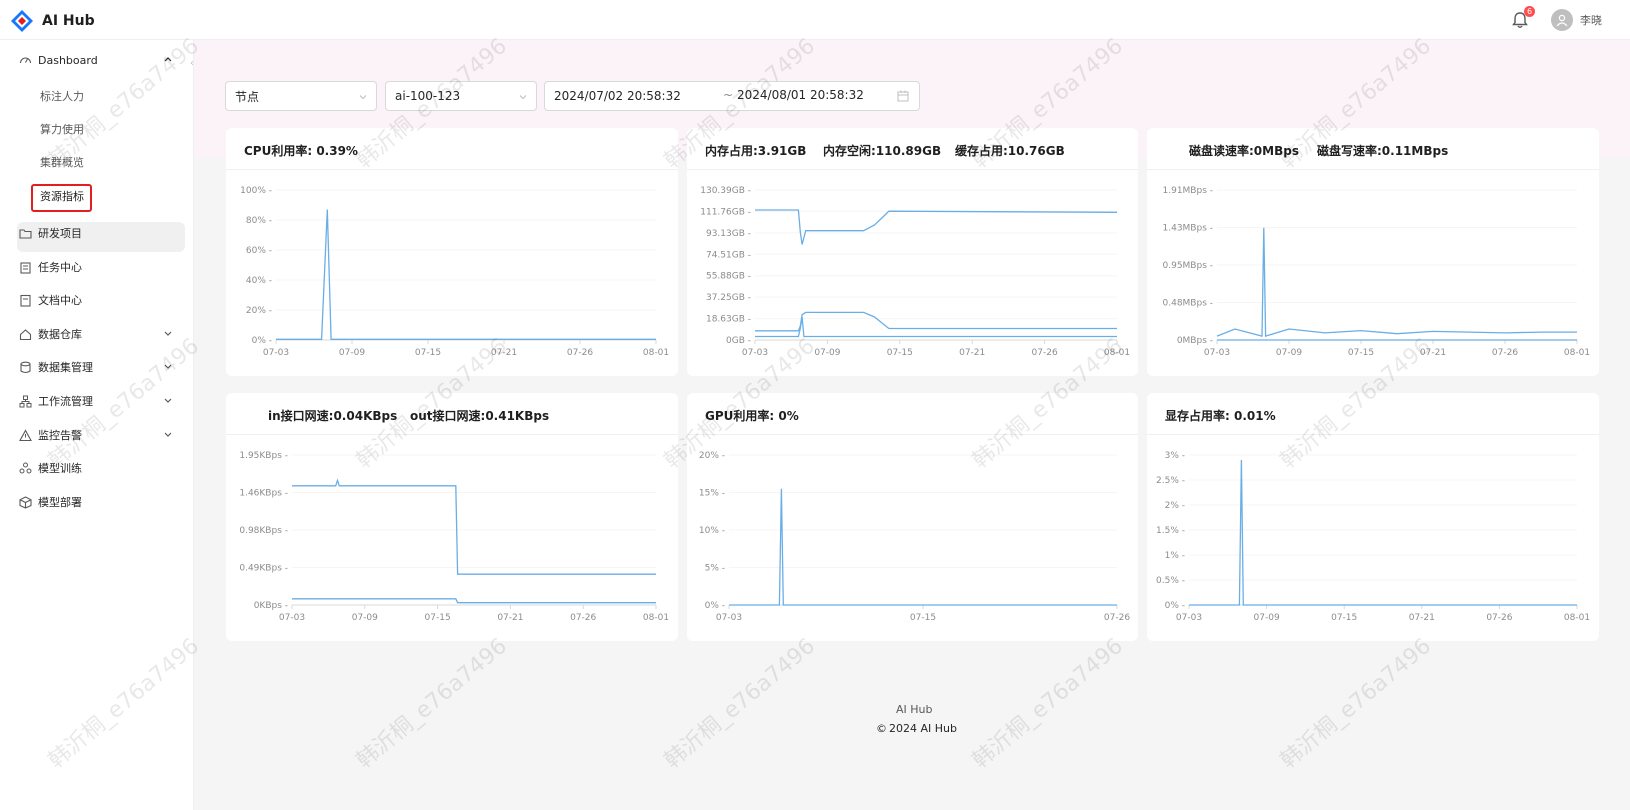  What do you see at coordinates (60, 233) in the screenshot?
I see `sidebar-item-label: 研发项目` at bounding box center [60, 233].